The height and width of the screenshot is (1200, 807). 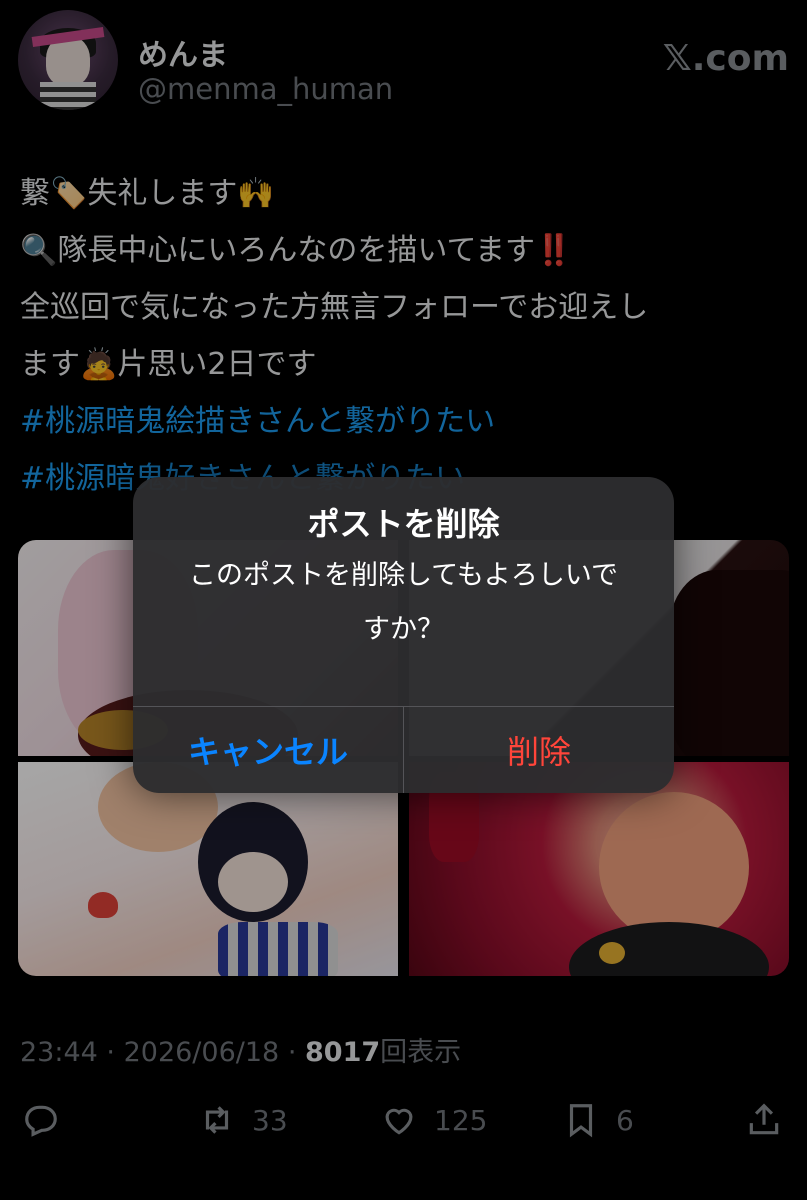 What do you see at coordinates (539, 750) in the screenshot?
I see `delete-button: 削除` at bounding box center [539, 750].